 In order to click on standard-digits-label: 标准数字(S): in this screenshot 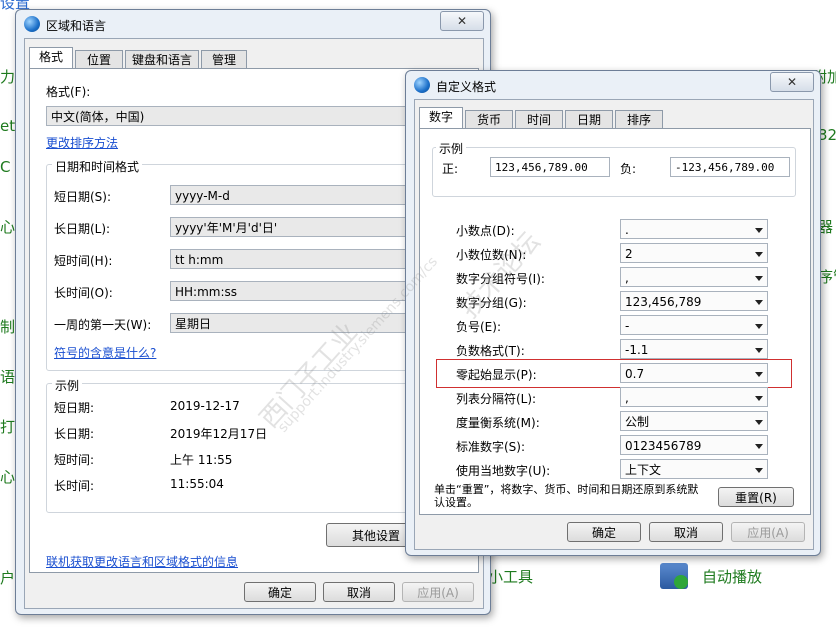, I will do `click(491, 447)`.